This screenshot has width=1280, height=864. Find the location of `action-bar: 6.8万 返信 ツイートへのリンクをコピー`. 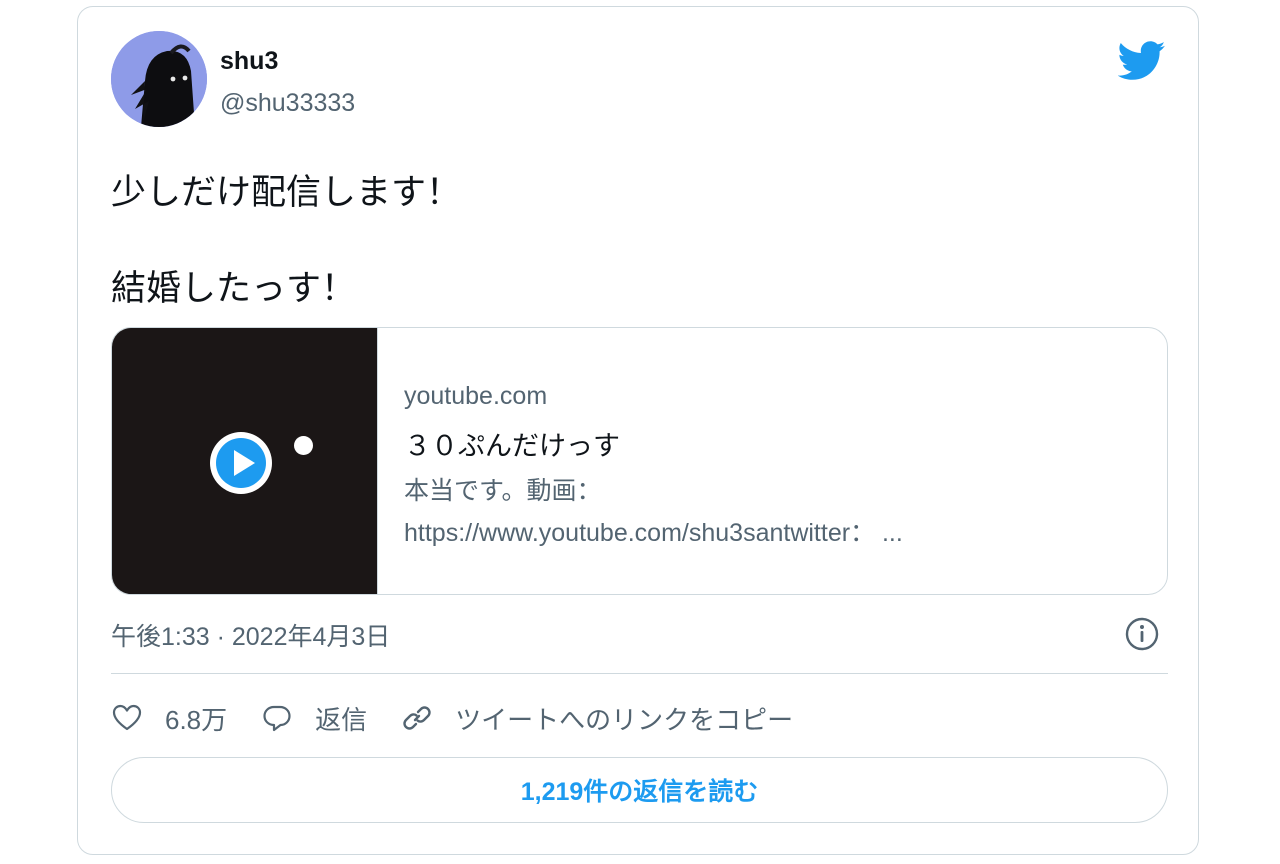

action-bar: 6.8万 返信 ツイートへのリンクをコピー is located at coordinates (469, 718).